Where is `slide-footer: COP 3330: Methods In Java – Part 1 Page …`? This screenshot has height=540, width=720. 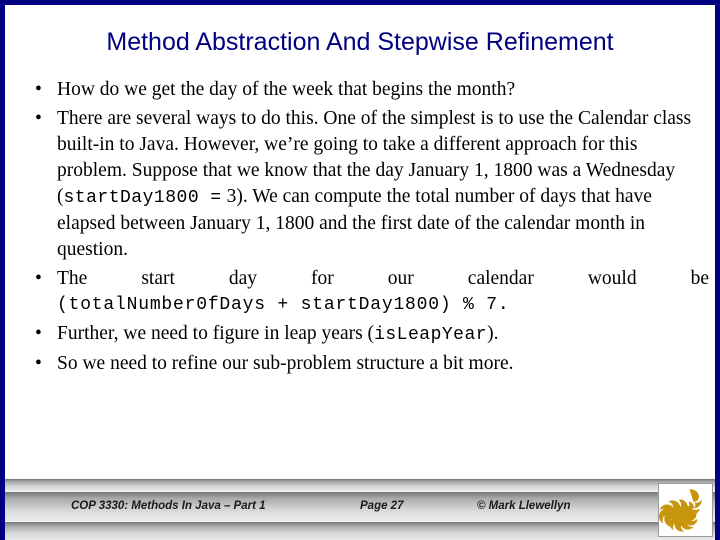
slide-footer: COP 3330: Methods In Java – Part 1 Page … is located at coordinates (360, 509).